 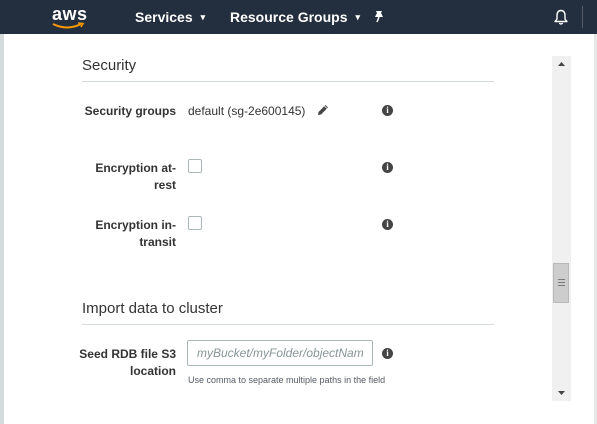 What do you see at coordinates (72, 17) in the screenshot?
I see `aws-logo: aws` at bounding box center [72, 17].